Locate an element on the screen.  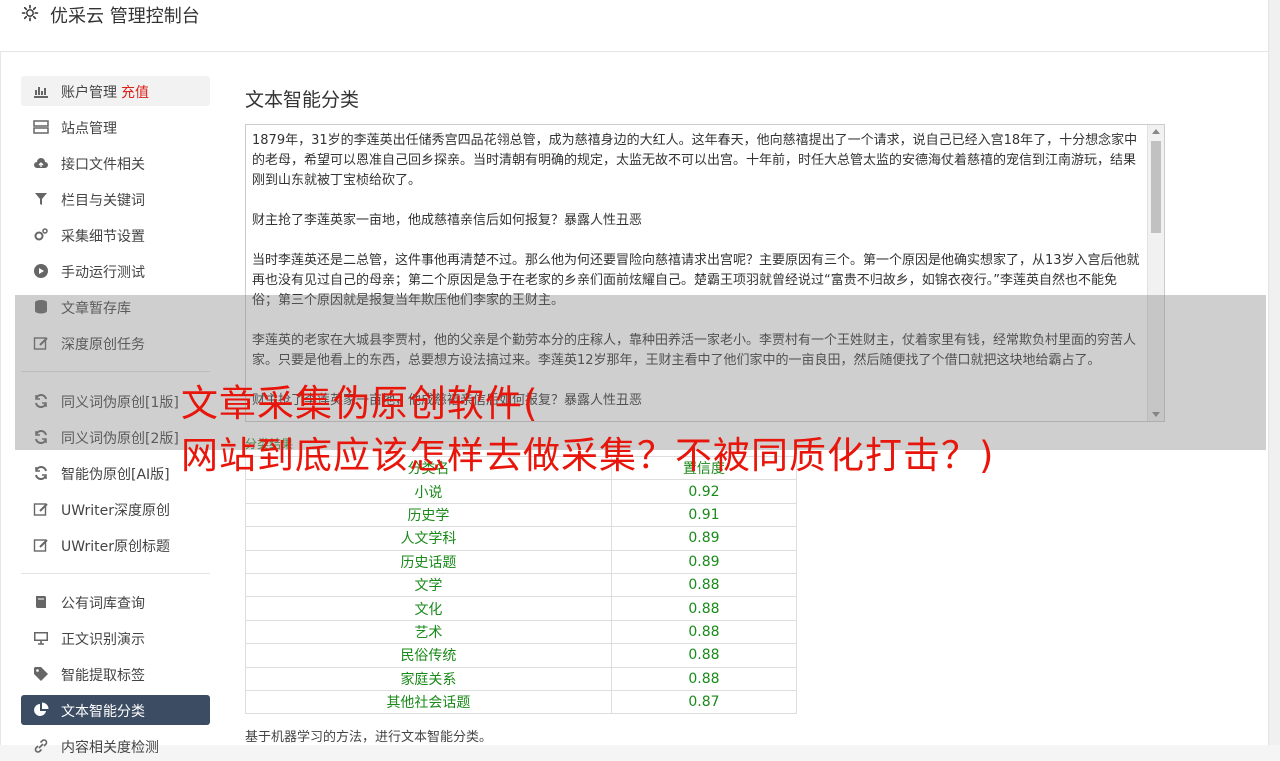
sidebar-item-label: 正文识别演示 is located at coordinates (103, 640).